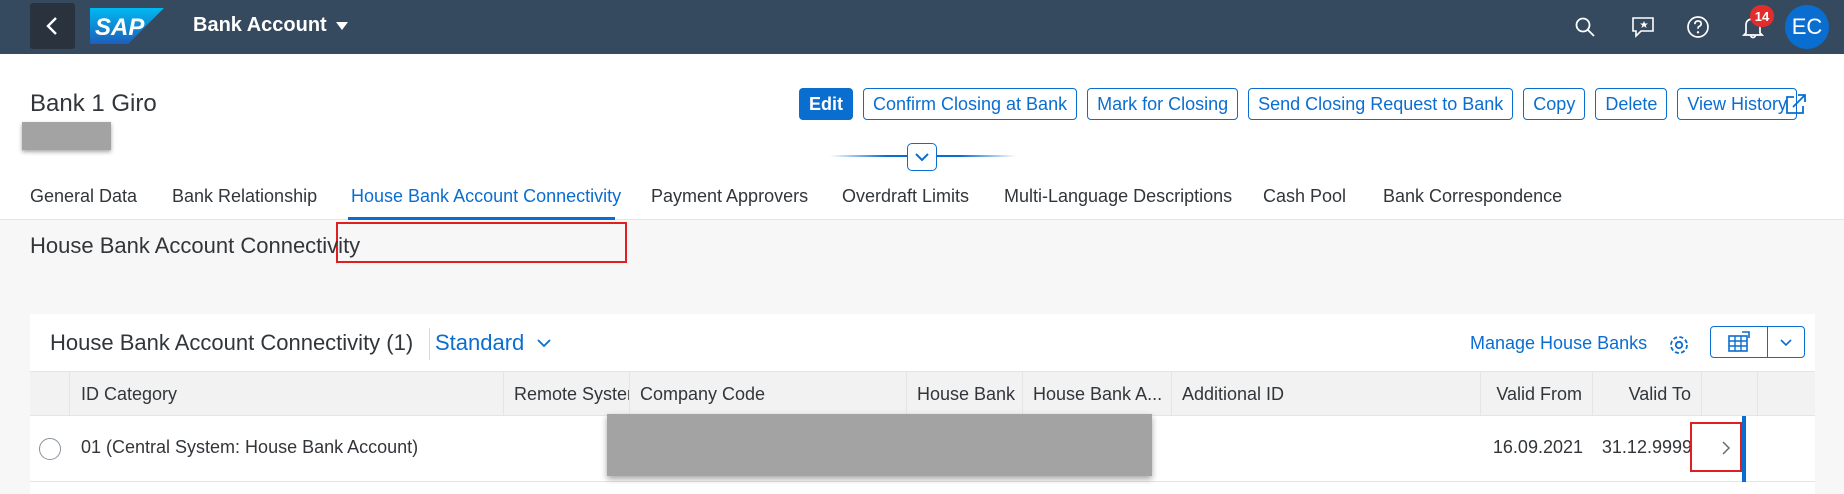 The width and height of the screenshot is (1844, 494). Describe the element at coordinates (1472, 196) in the screenshot. I see `tab-bank-correspondence: Bank Correspondence` at that location.